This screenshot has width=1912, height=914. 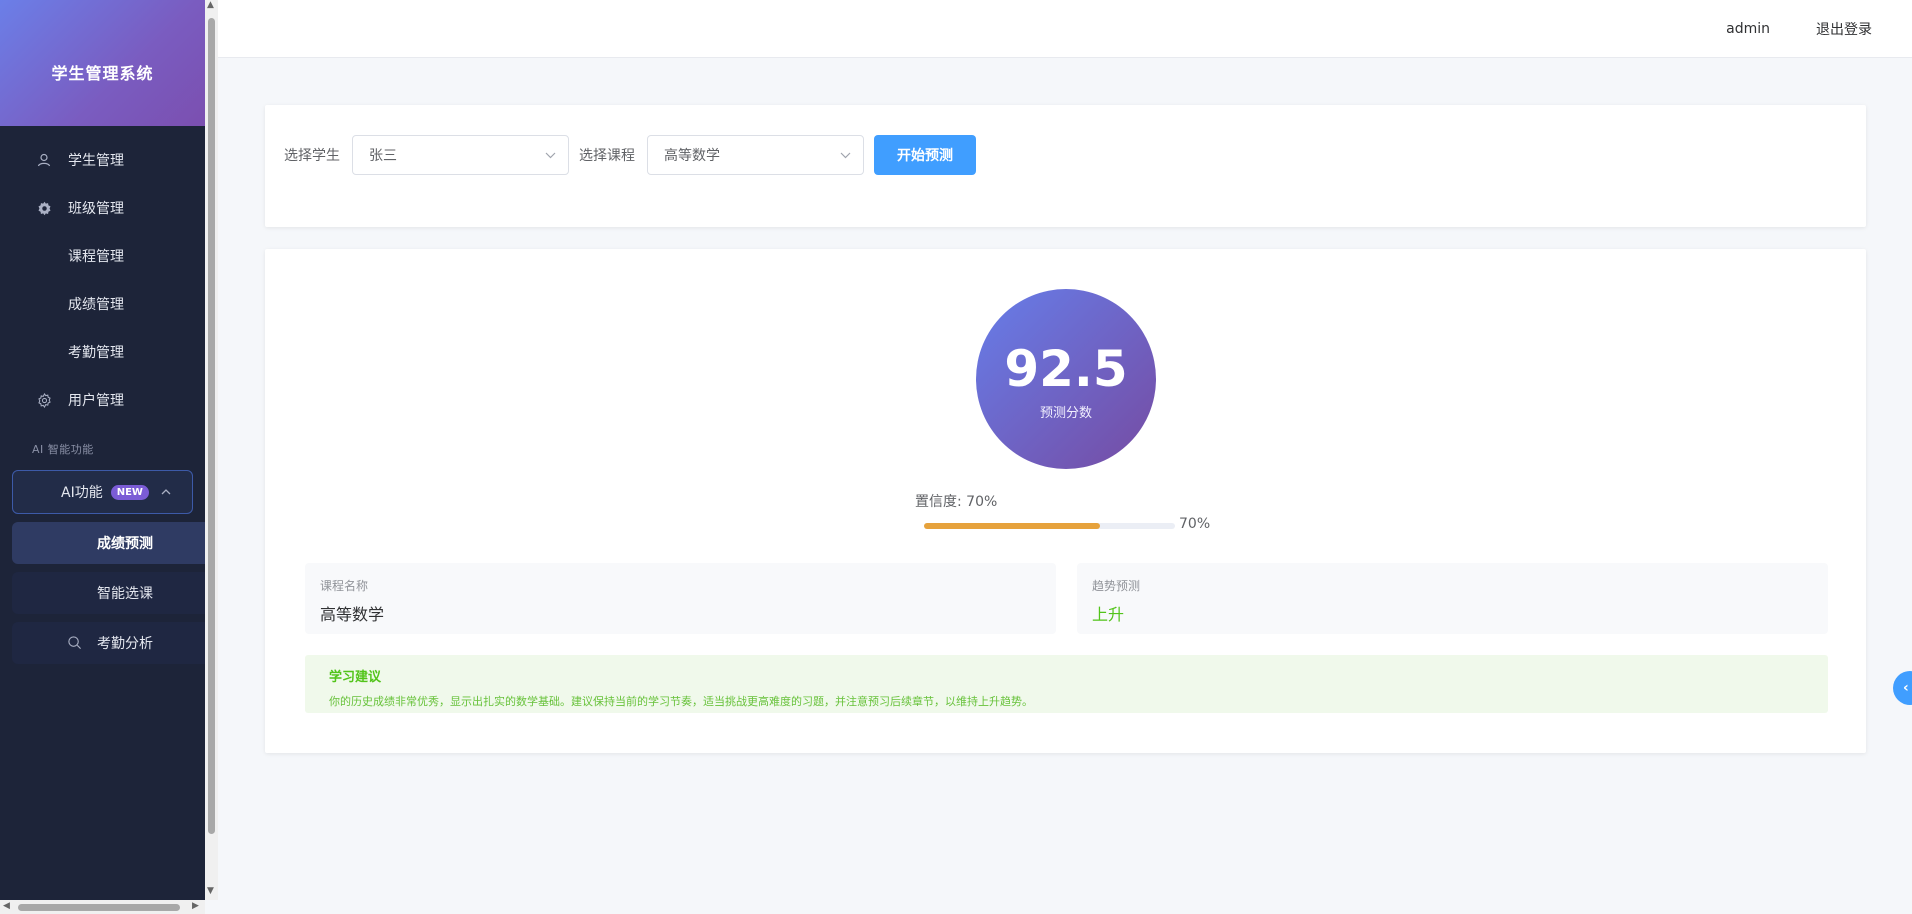 I want to click on student-label: 选择学生, so click(x=312, y=156).